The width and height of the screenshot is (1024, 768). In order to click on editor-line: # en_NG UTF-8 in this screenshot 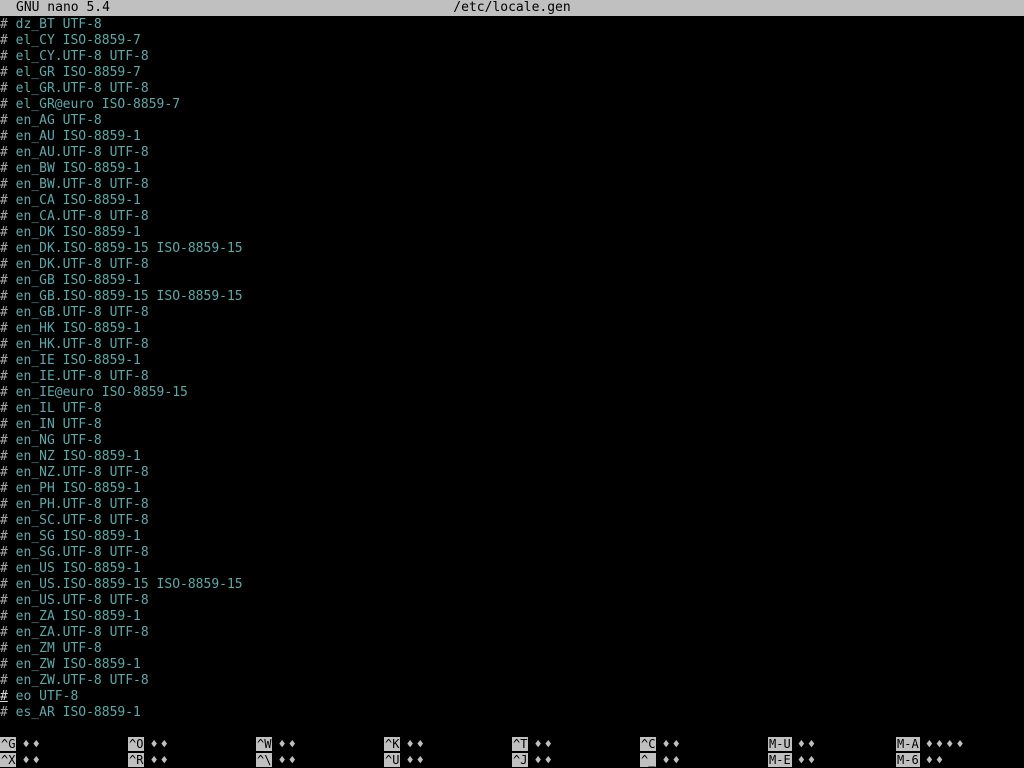, I will do `click(512, 441)`.